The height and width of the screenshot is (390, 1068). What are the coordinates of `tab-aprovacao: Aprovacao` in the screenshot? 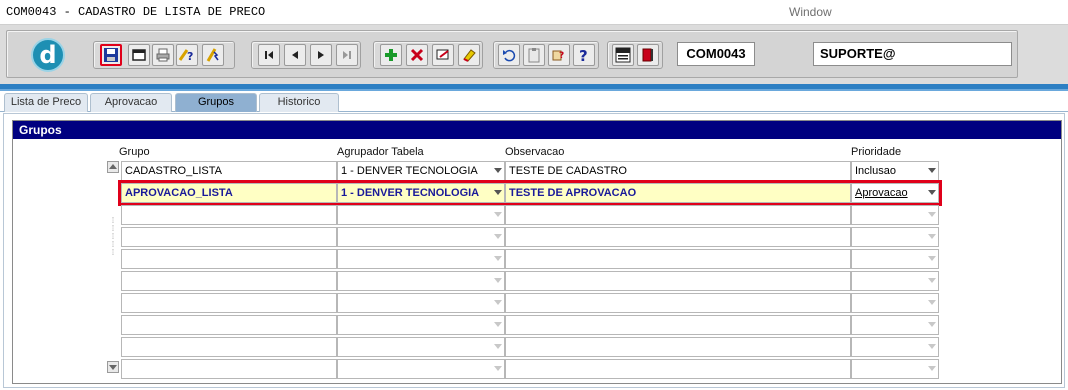 It's located at (131, 102).